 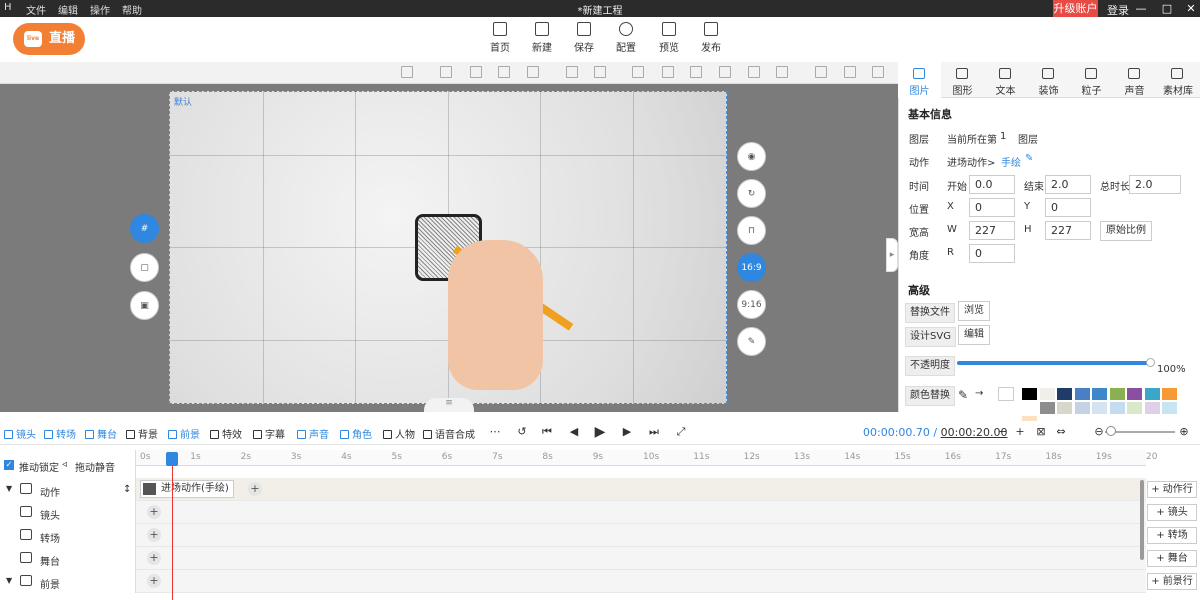 I want to click on fullscreen-icon: ⤢, so click(x=681, y=432).